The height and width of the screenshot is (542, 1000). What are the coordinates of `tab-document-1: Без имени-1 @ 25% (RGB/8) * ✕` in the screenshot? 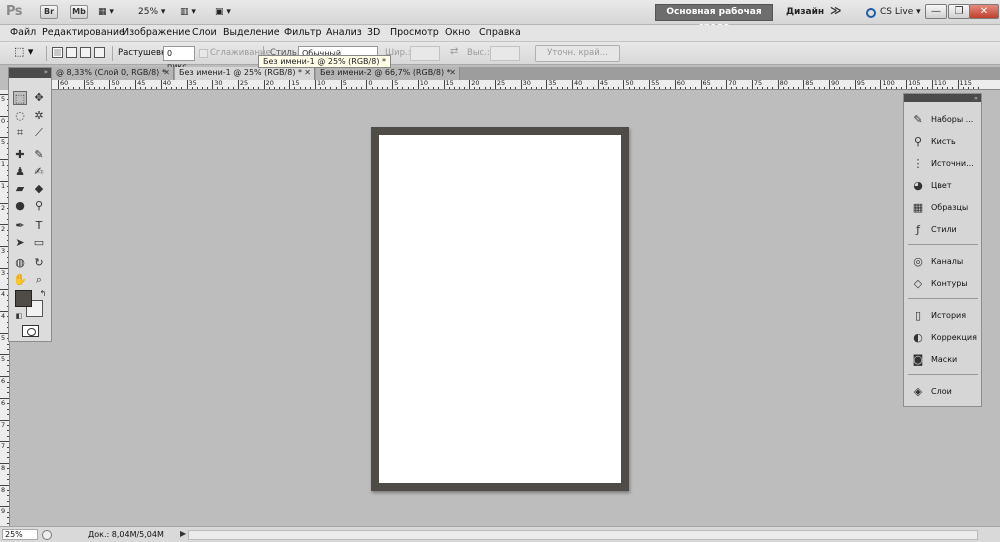 It's located at (245, 73).